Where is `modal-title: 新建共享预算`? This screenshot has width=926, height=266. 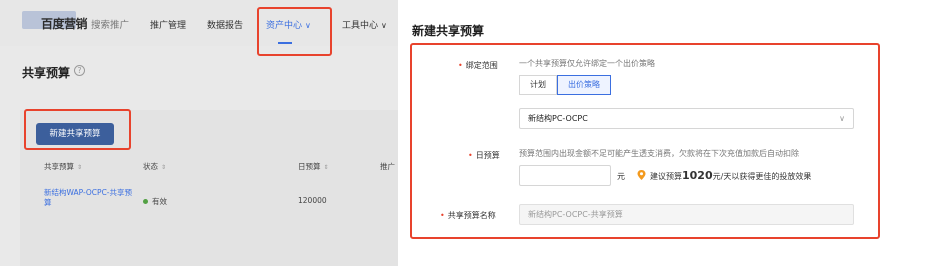
modal-title: 新建共享预算 is located at coordinates (448, 31).